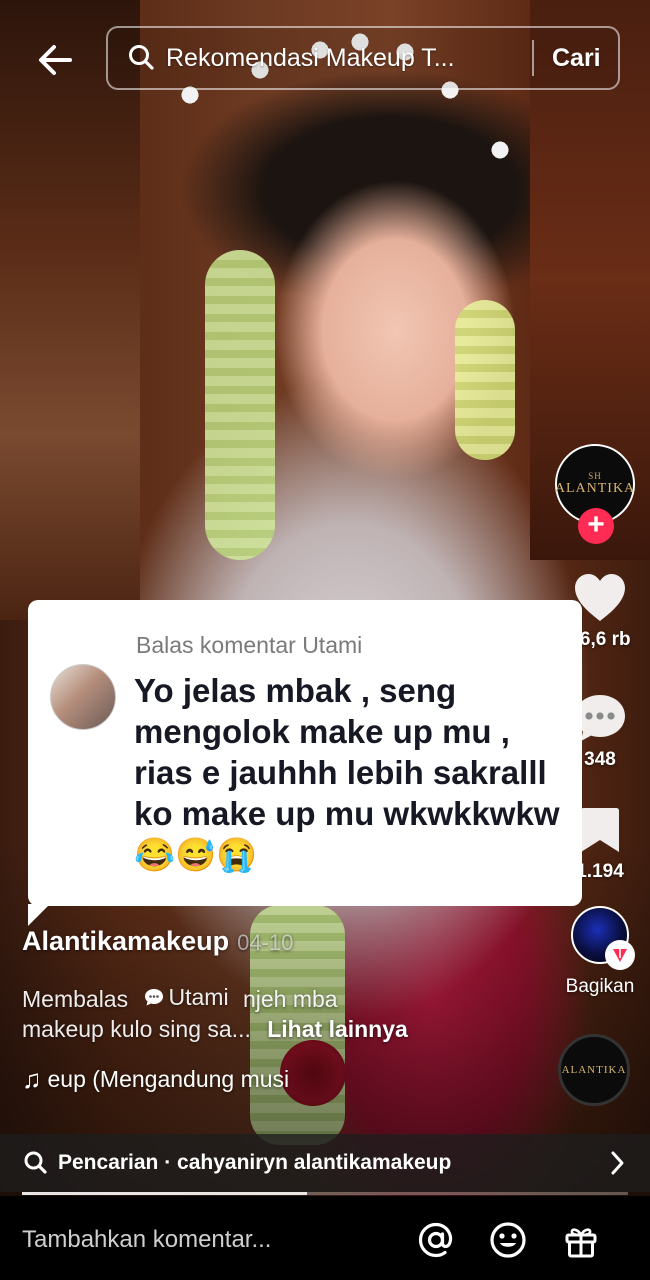  Describe the element at coordinates (603, 938) in the screenshot. I see `share-contact-avatar` at that location.